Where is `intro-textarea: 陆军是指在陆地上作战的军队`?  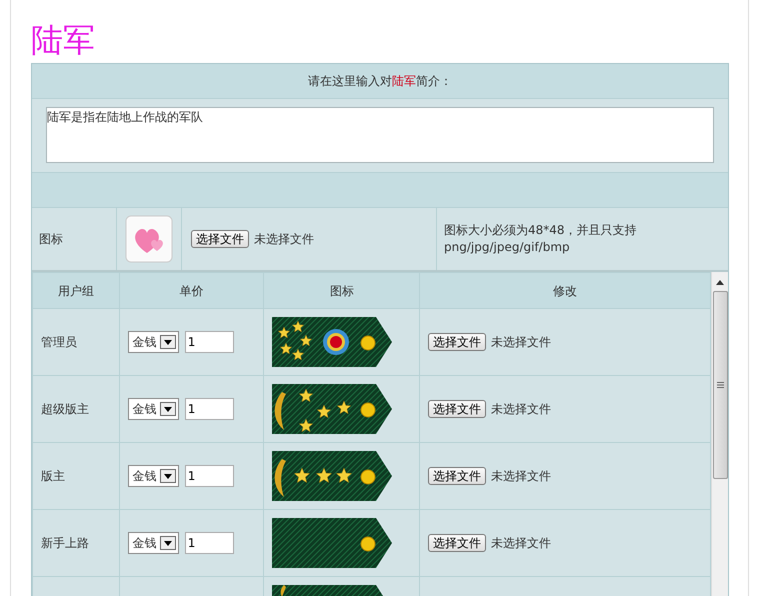
intro-textarea: 陆军是指在陆地上作战的军队 is located at coordinates (380, 135).